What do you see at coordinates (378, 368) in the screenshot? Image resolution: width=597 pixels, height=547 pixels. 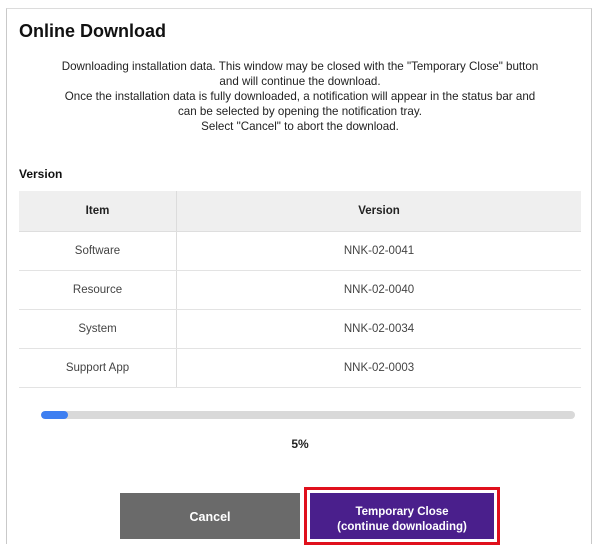 I see `version-cell: NNK-02-0003` at bounding box center [378, 368].